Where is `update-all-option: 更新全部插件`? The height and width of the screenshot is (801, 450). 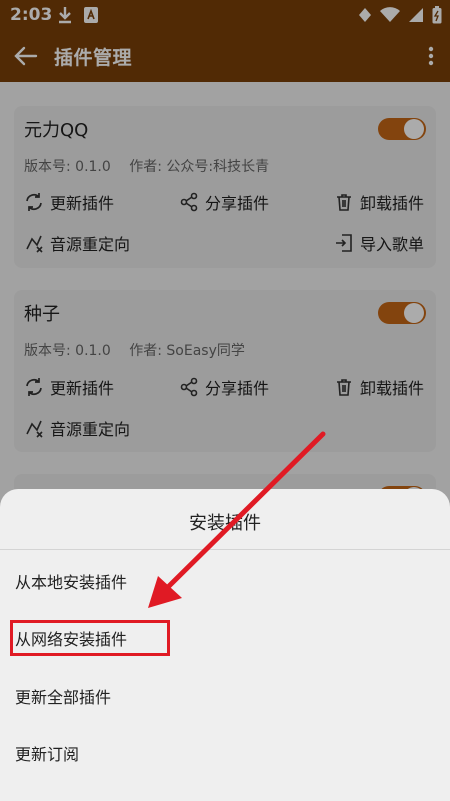
update-all-option: 更新全部插件 is located at coordinates (63, 696).